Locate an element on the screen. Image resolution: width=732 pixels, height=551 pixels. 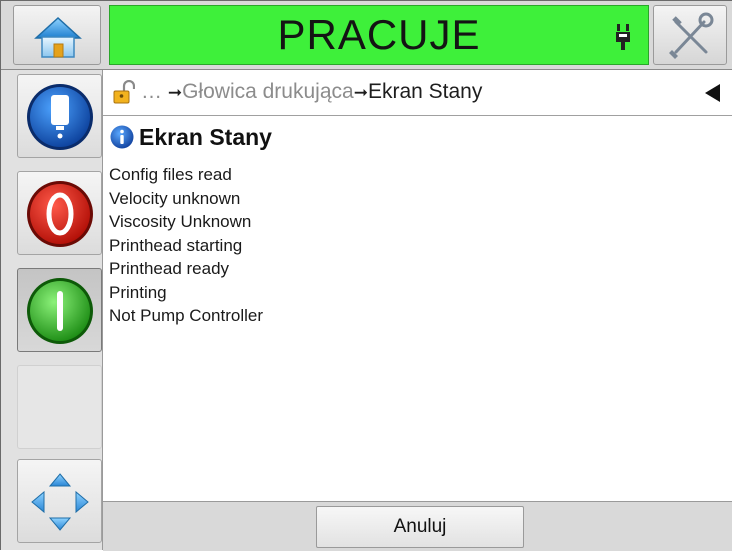
home-button is located at coordinates (57, 35).